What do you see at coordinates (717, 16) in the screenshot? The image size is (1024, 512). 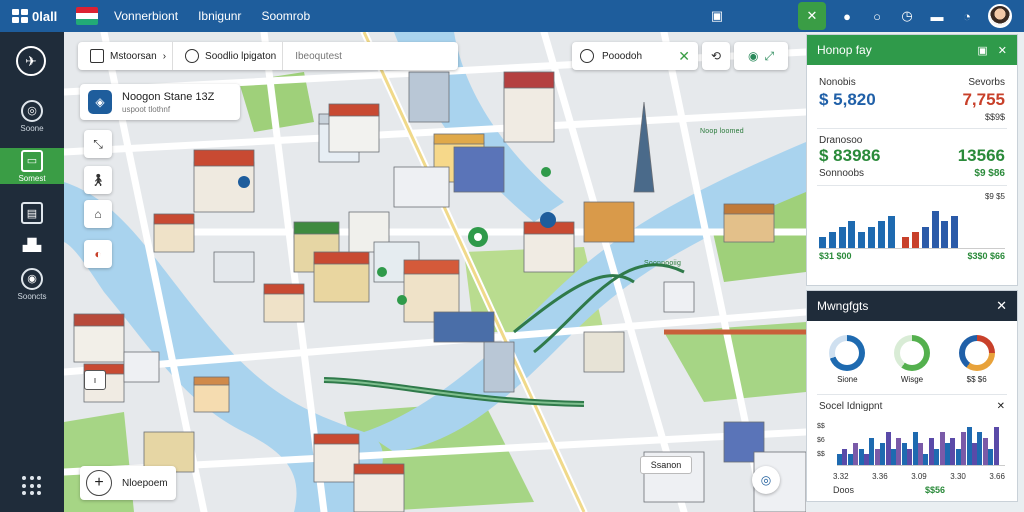 I see `tablet-icon: ▣` at bounding box center [717, 16].